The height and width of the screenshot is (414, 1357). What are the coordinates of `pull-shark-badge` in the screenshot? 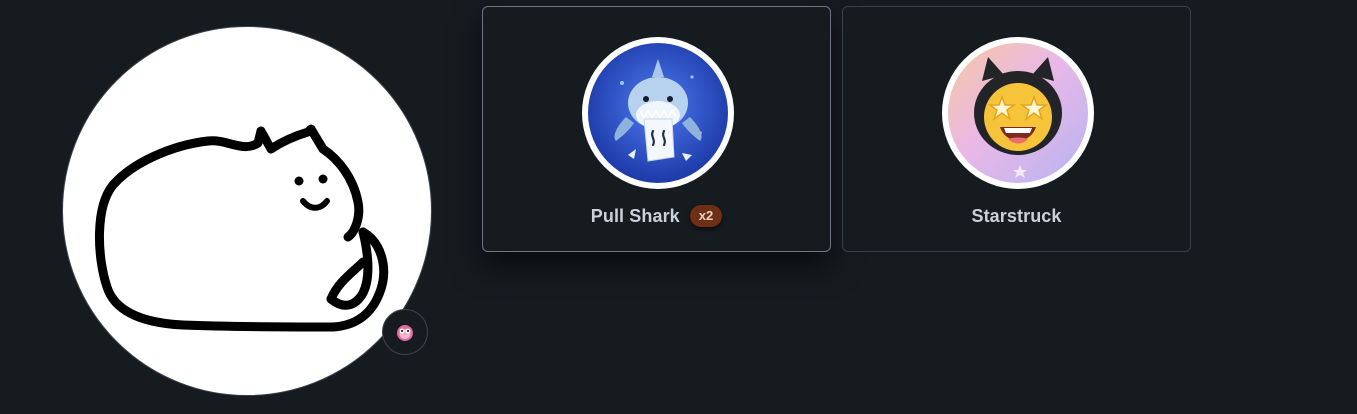 It's located at (658, 113).